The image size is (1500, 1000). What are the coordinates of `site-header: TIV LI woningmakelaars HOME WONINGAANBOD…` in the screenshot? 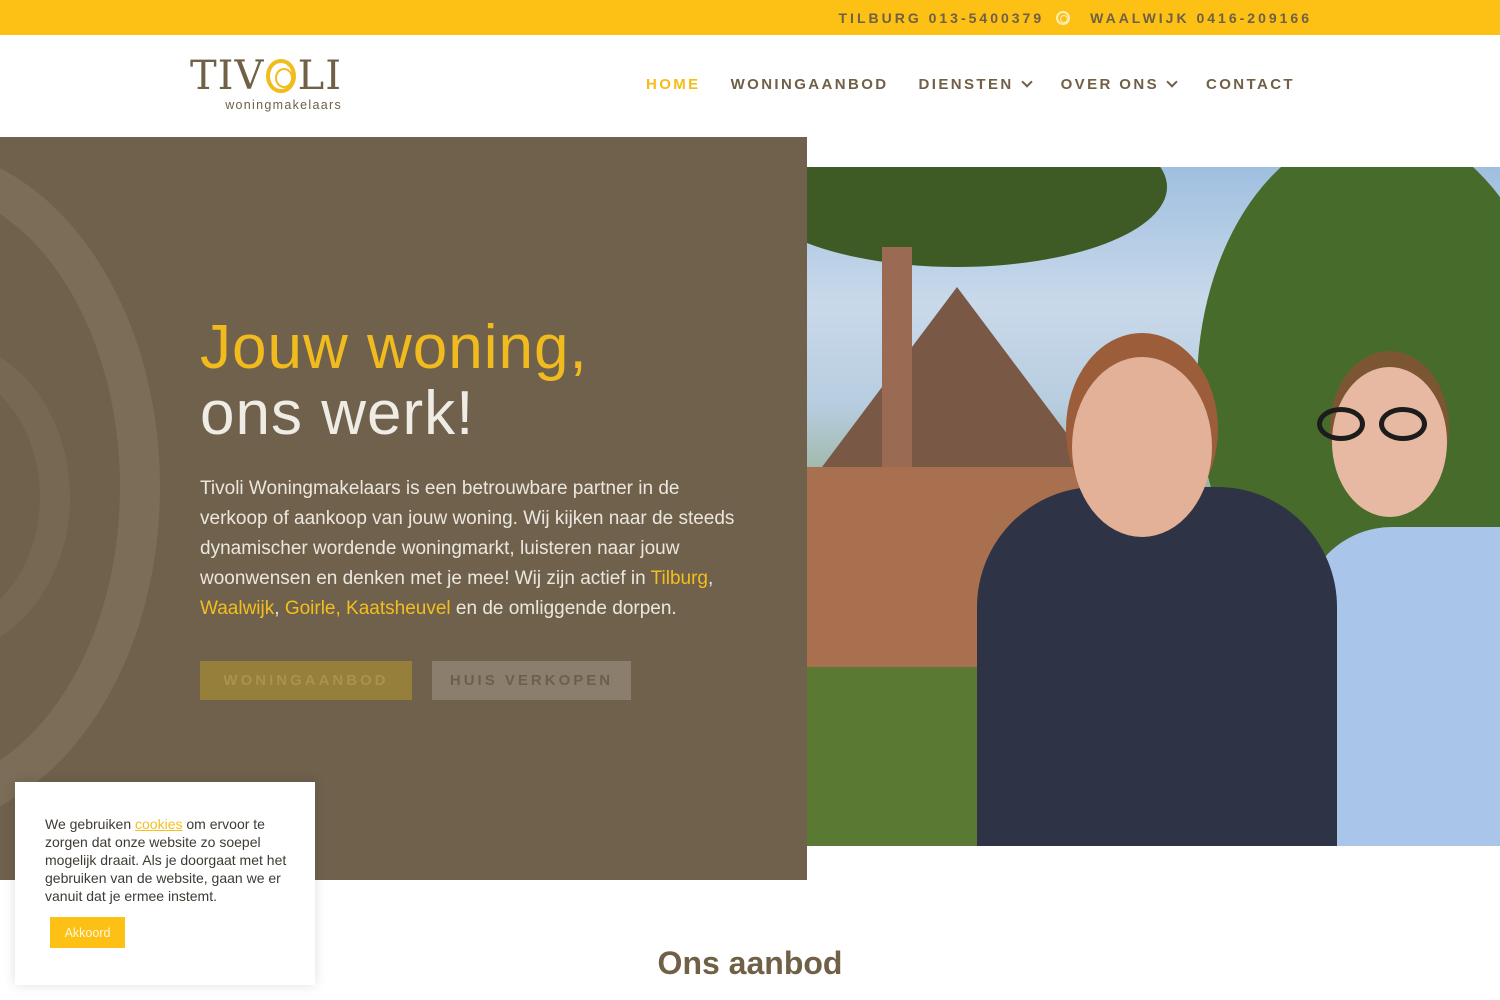 It's located at (750, 86).